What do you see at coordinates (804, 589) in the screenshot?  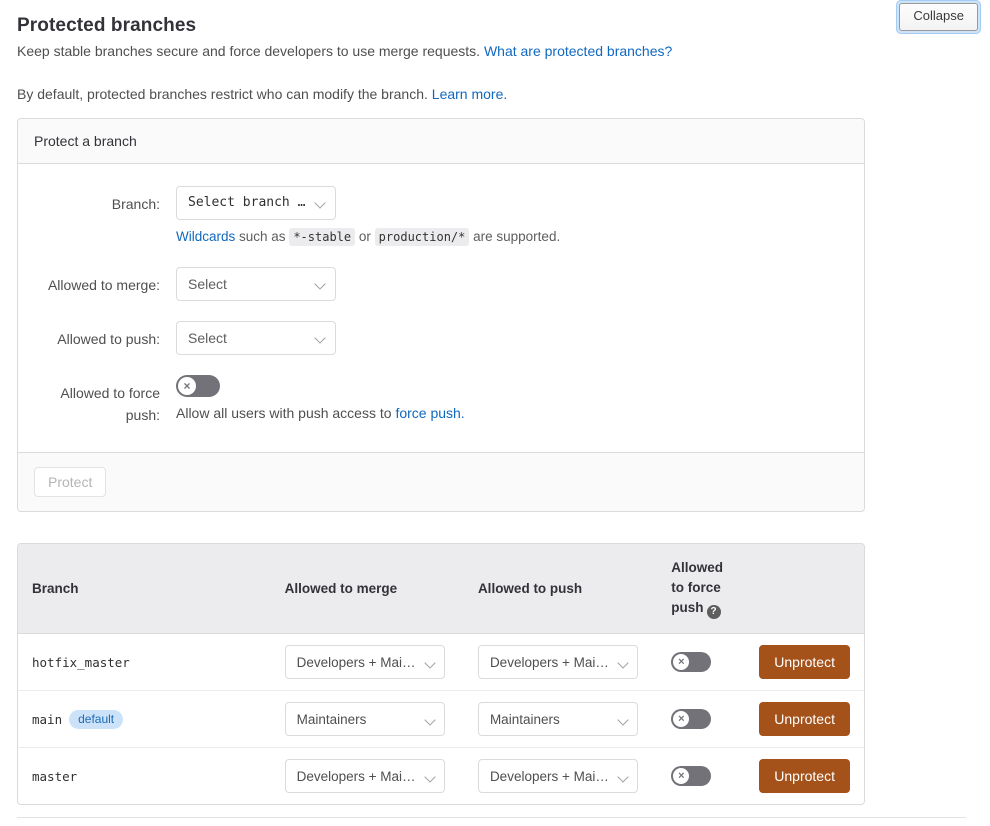 I see `column-header-actions` at bounding box center [804, 589].